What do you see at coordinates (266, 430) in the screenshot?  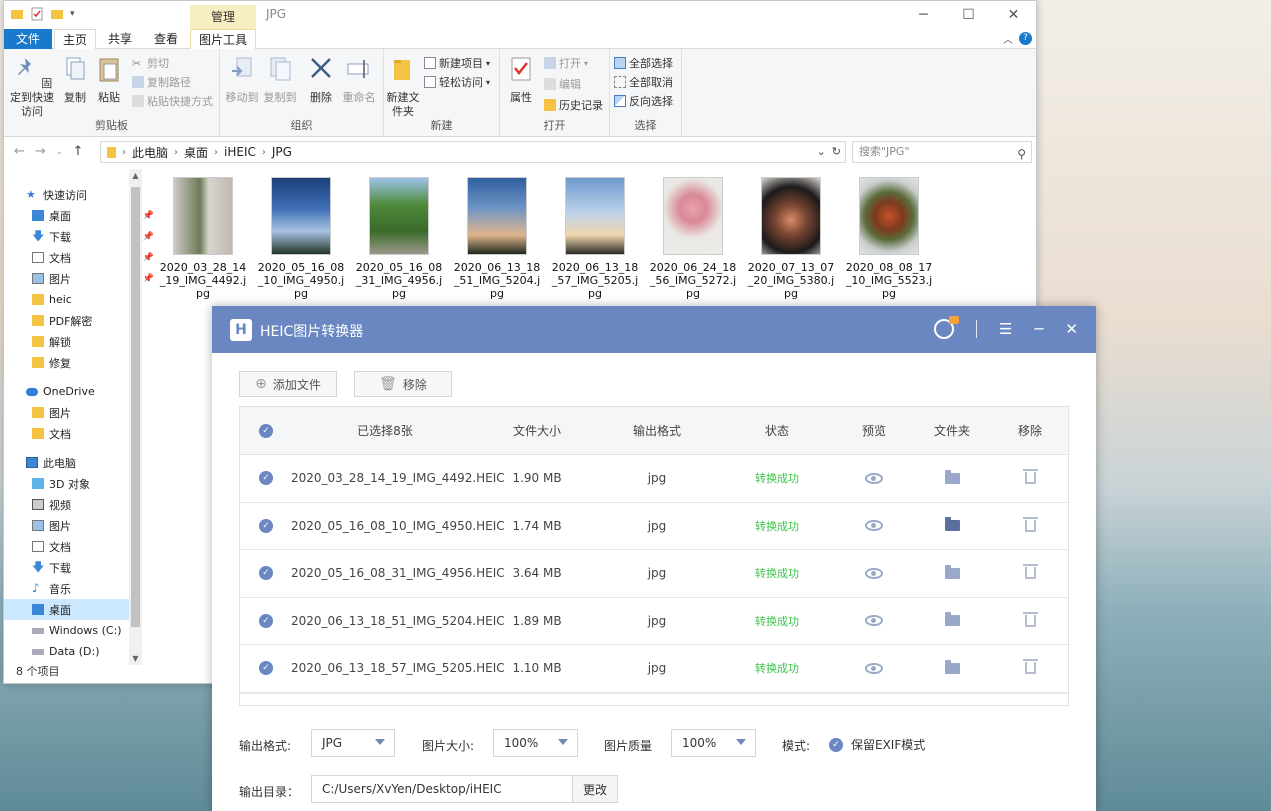 I see `select-all-checkbox: ✓` at bounding box center [266, 430].